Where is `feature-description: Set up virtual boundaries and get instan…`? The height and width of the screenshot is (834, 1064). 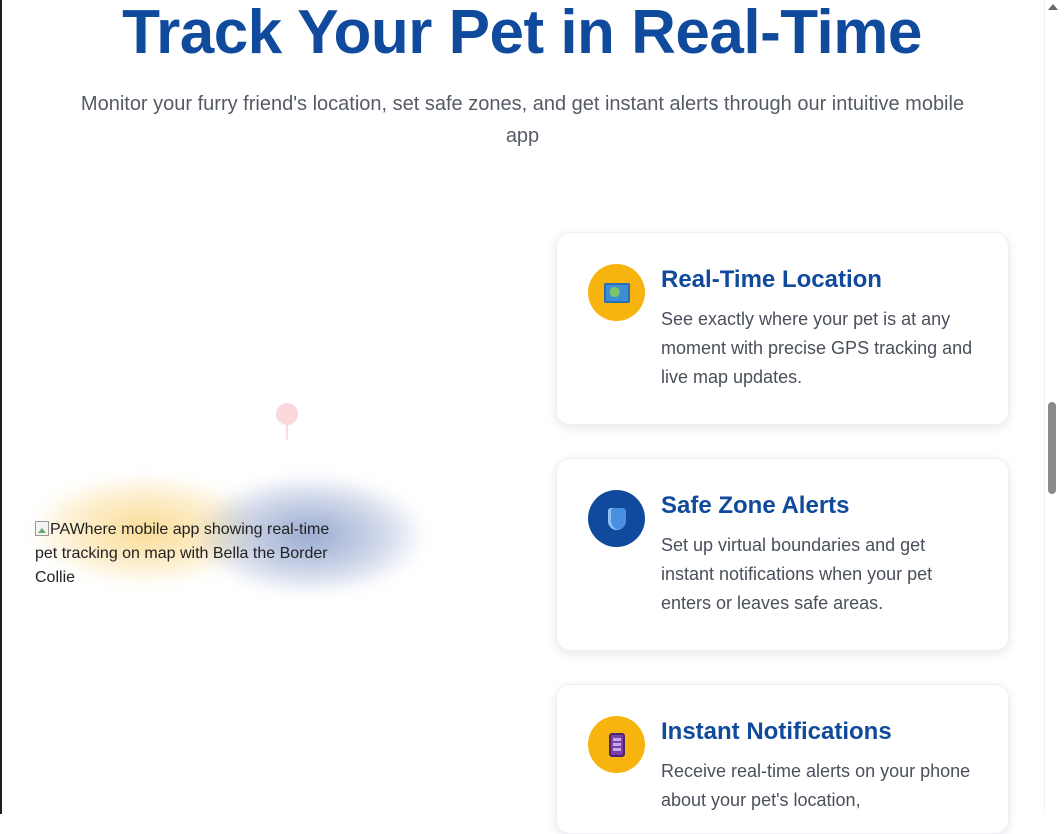 feature-description: Set up virtual boundaries and get instan… is located at coordinates (797, 574).